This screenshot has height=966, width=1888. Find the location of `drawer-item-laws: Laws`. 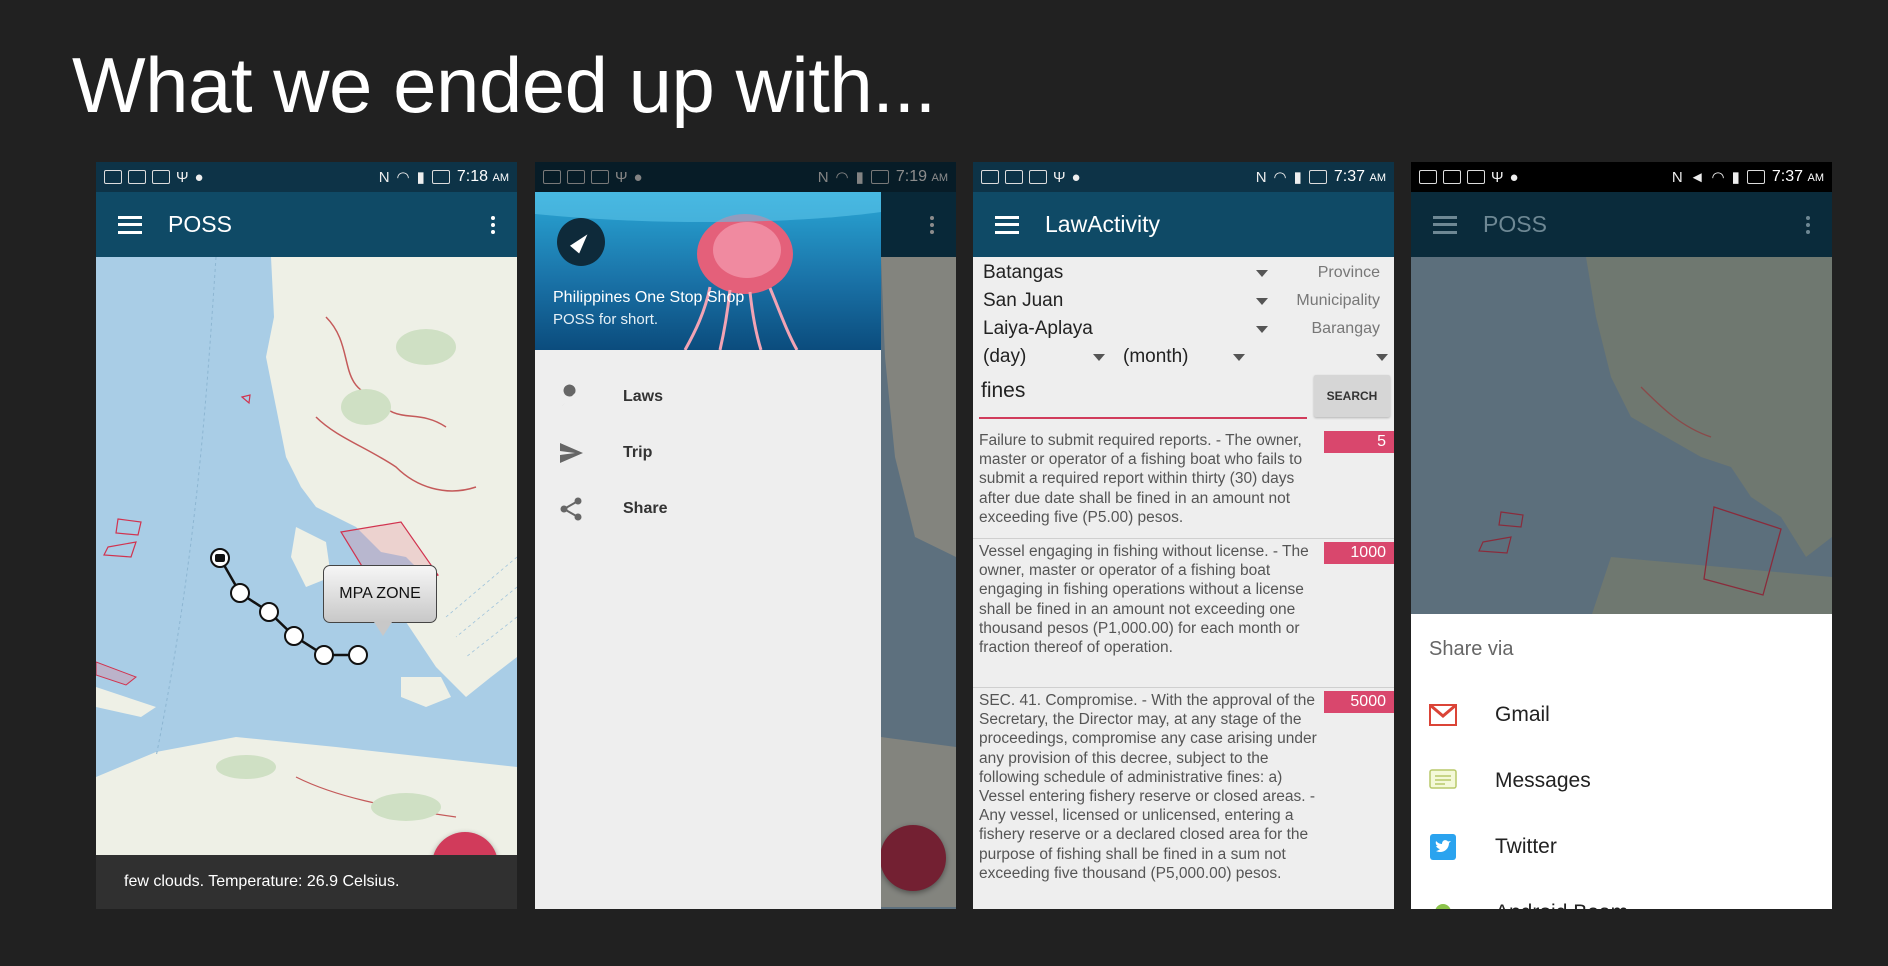

drawer-item-laws: Laws is located at coordinates (708, 397).